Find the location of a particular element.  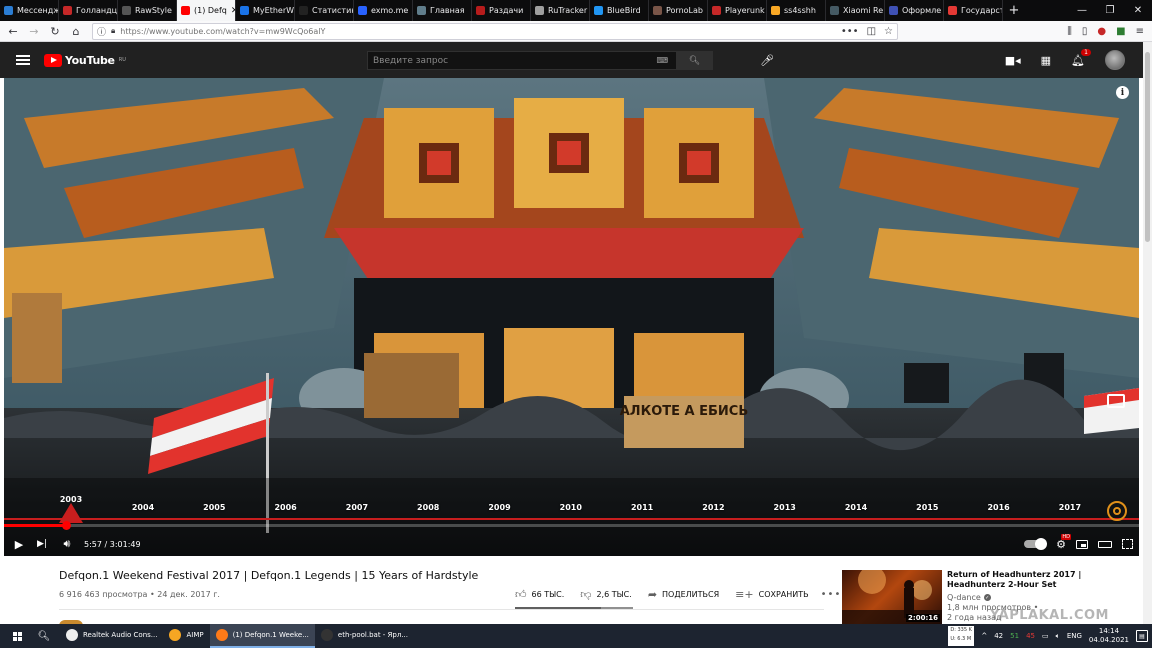

tab-label: BlueBird is located at coordinates (624, 10).